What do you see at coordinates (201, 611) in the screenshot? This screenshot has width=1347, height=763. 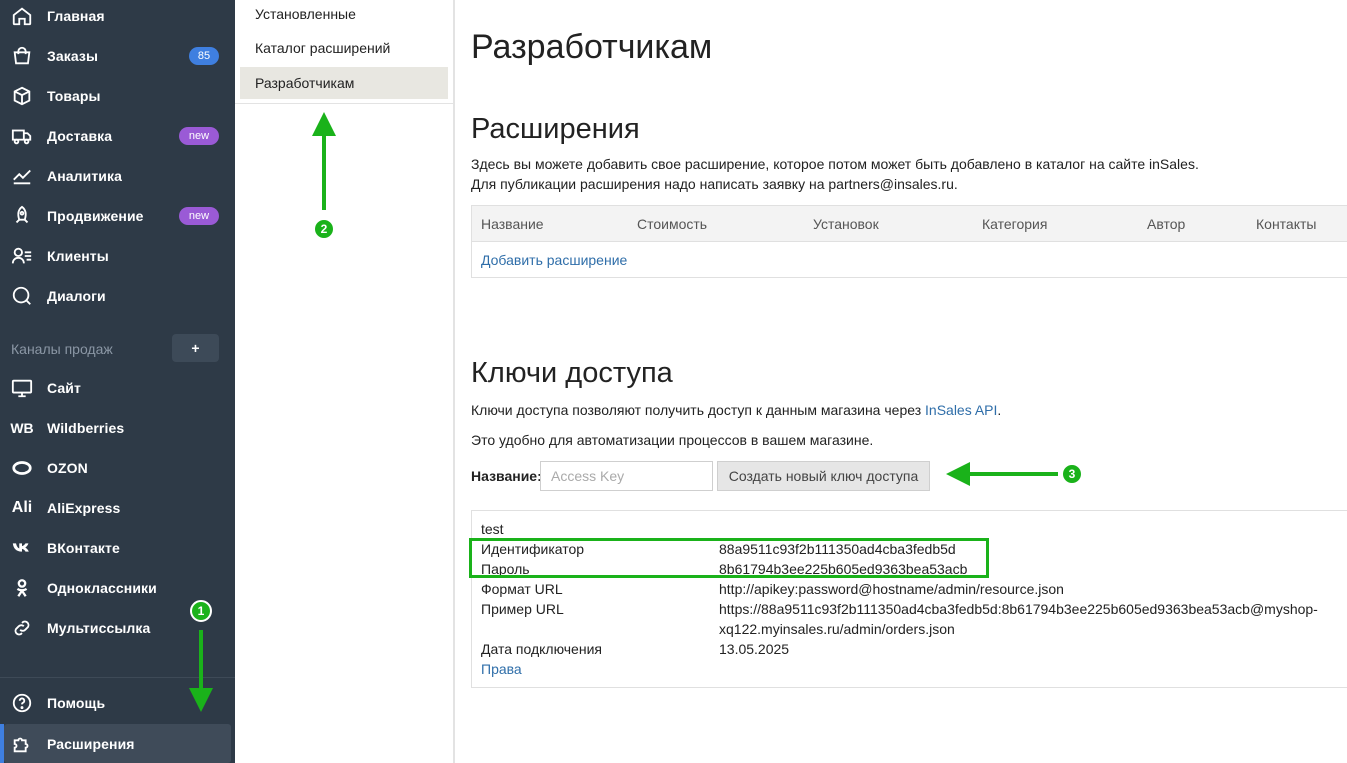 I see `annotation-marker-1: 1` at bounding box center [201, 611].